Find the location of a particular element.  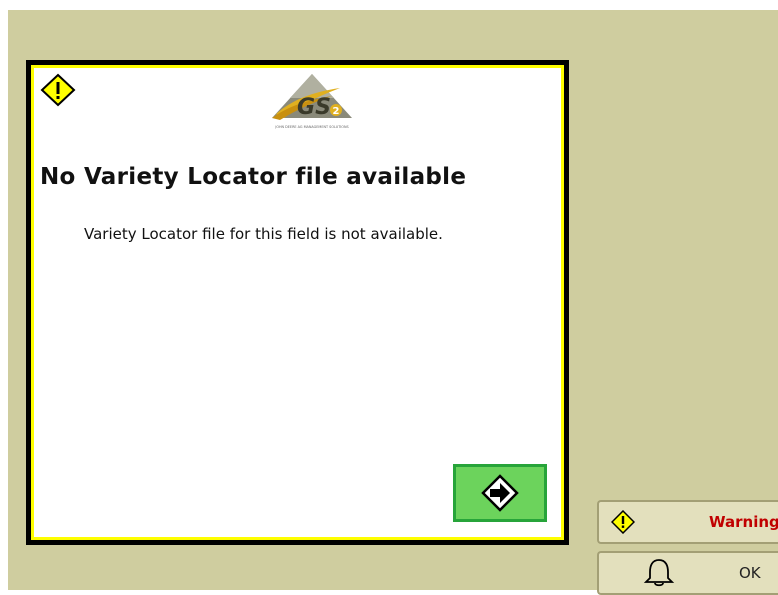

dialog-title: No Variety Locator file available is located at coordinates (253, 177).